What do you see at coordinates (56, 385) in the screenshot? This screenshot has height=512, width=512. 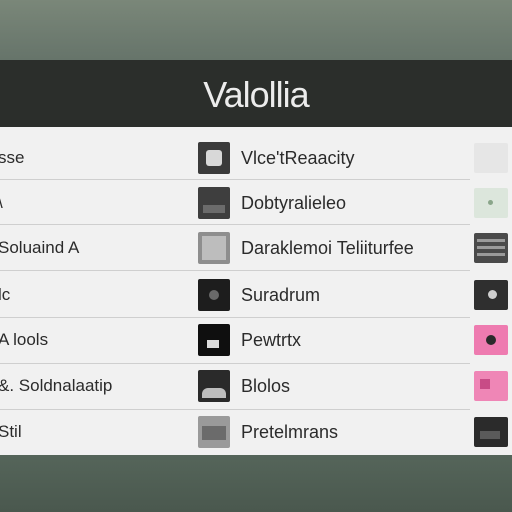 I see `list-item-left-label: &. Soldnalaatip` at bounding box center [56, 385].